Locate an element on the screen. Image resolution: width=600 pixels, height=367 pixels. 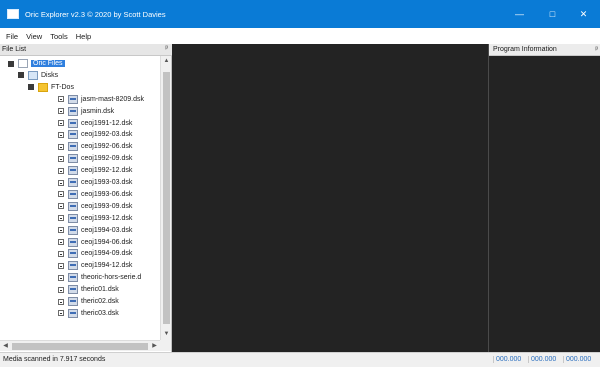
tree-node-label: theric02.dsk is located at coordinates (100, 301).